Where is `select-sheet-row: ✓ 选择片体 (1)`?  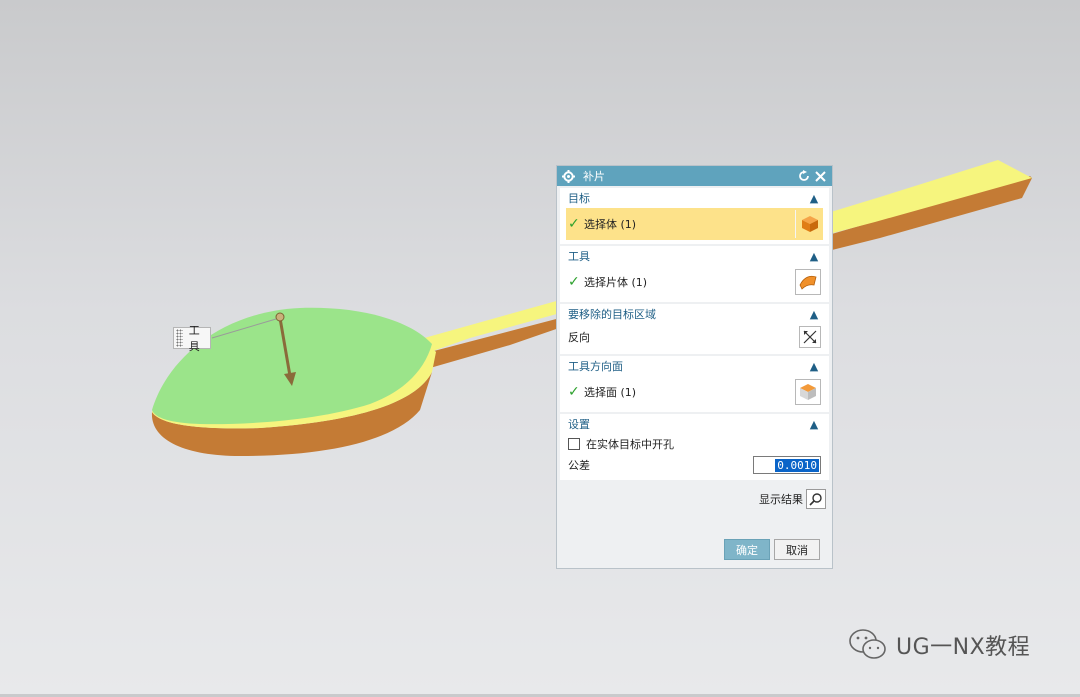
select-sheet-row: ✓ 选择片体 (1) is located at coordinates (694, 282).